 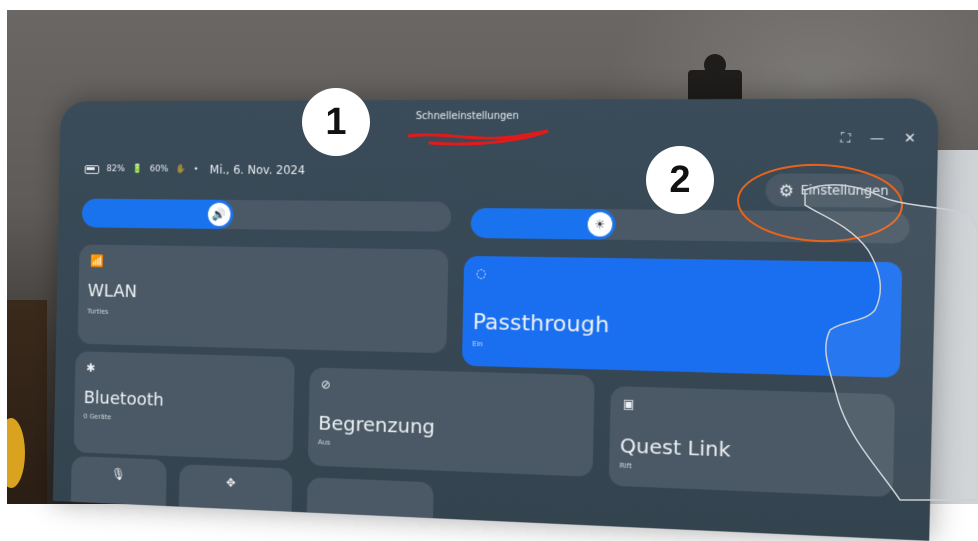 I want to click on controller-battery-value: 60%, so click(x=159, y=169).